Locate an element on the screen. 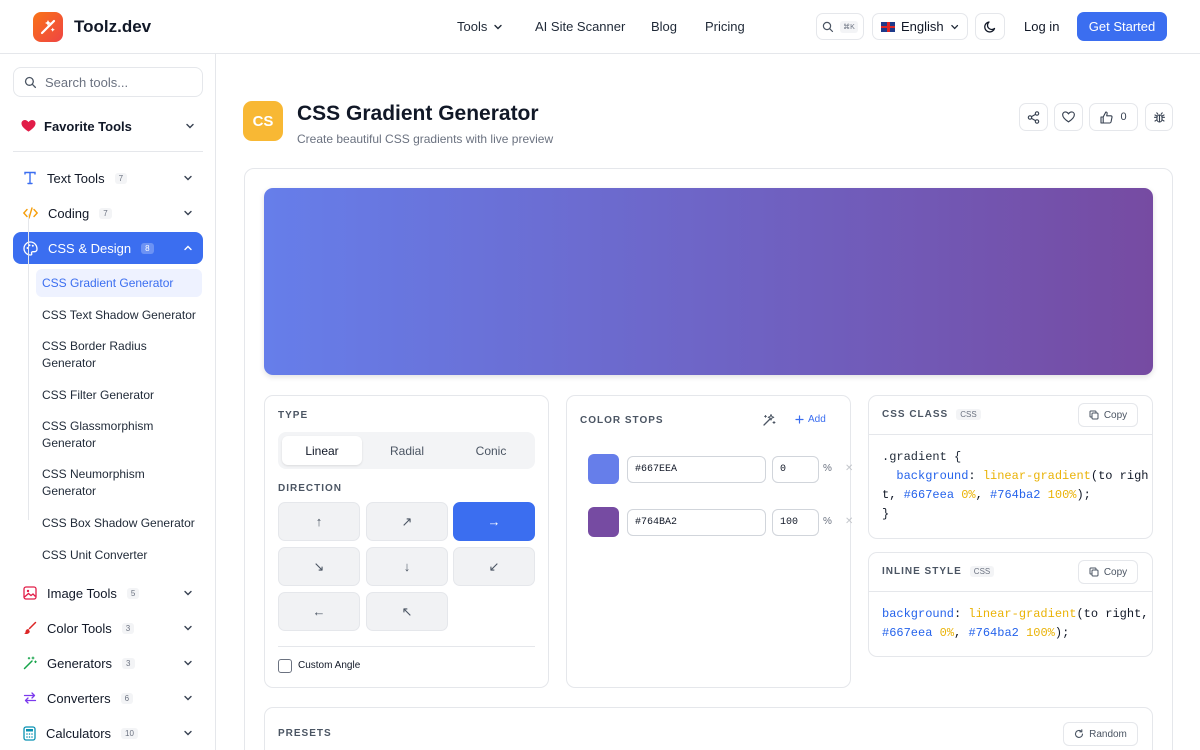  header-search-button: ⌘K is located at coordinates (840, 26).